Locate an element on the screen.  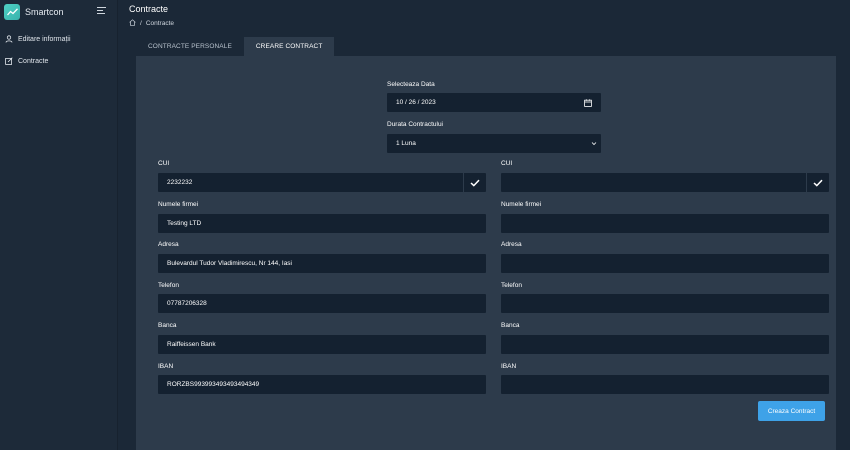
left-phone-value: 07787206328 is located at coordinates (187, 303).